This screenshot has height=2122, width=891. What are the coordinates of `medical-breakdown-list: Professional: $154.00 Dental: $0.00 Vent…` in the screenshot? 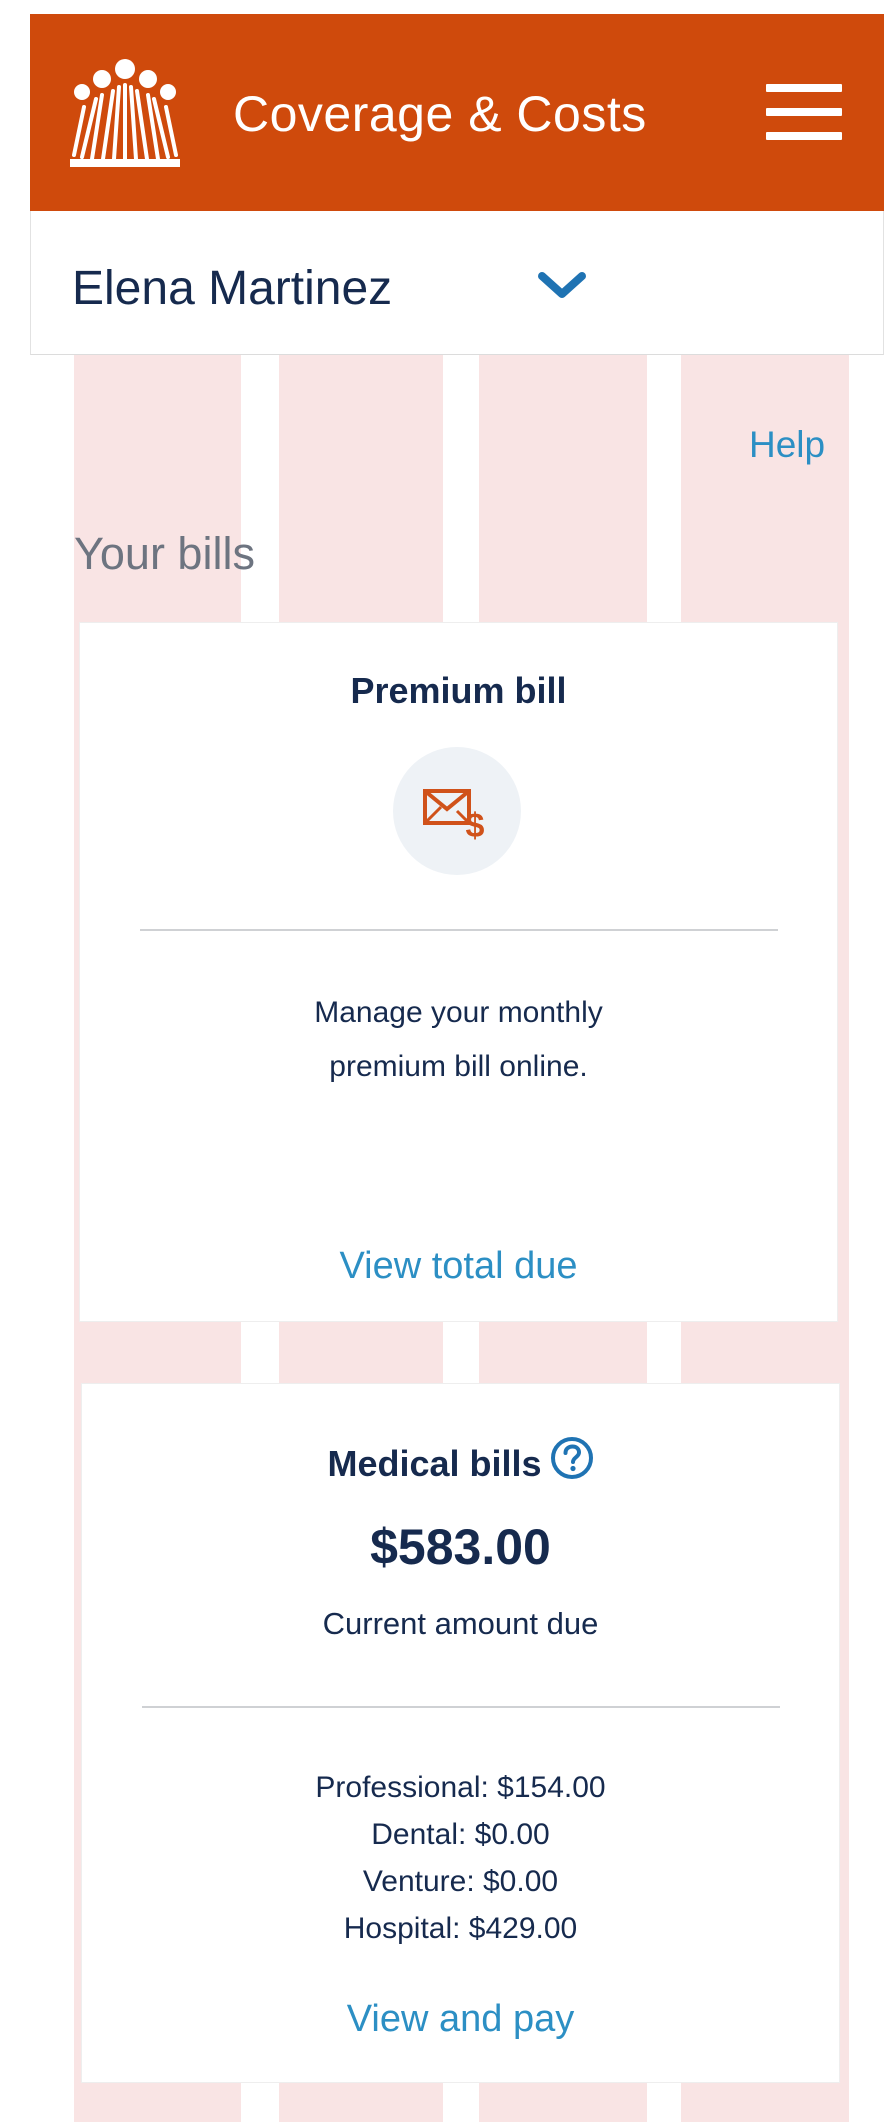 It's located at (460, 1858).